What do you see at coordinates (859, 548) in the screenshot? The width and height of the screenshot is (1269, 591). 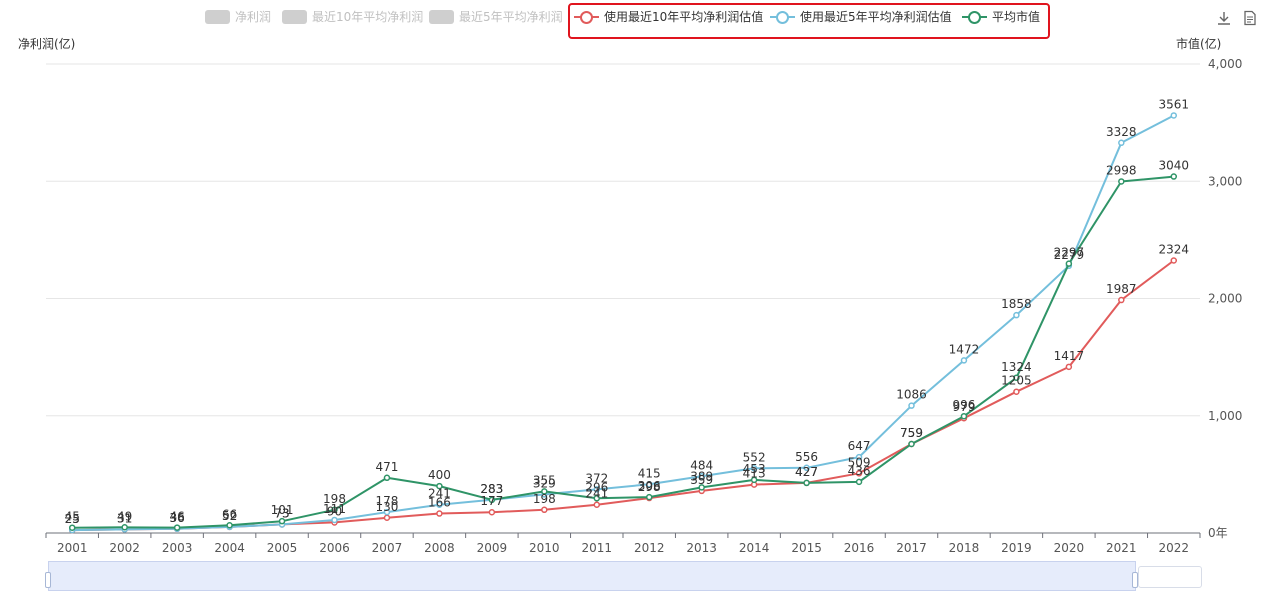 I see `x-tick-label: 2016` at bounding box center [859, 548].